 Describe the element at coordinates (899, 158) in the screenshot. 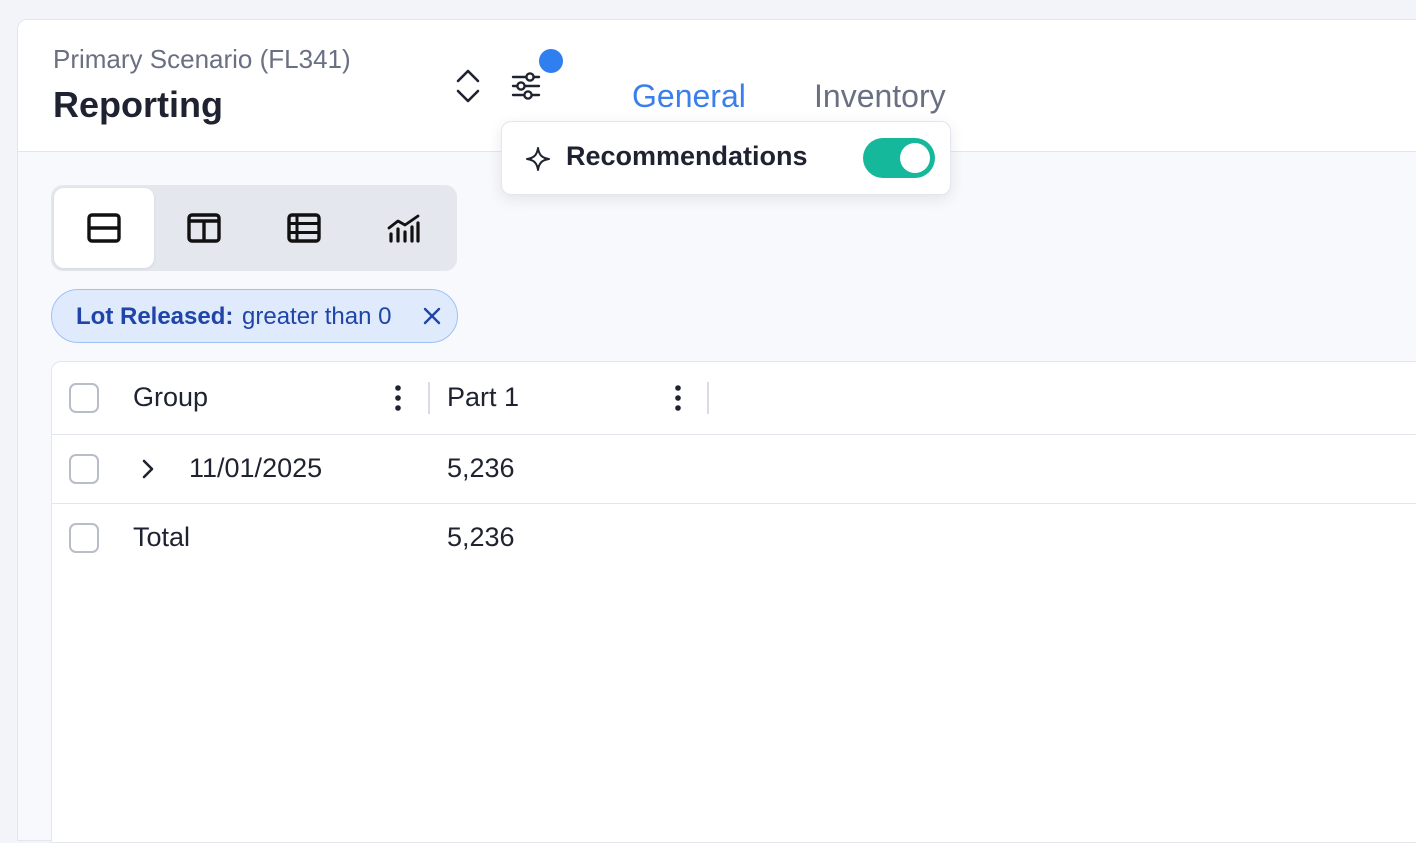

I see `recommendations-toggle` at that location.